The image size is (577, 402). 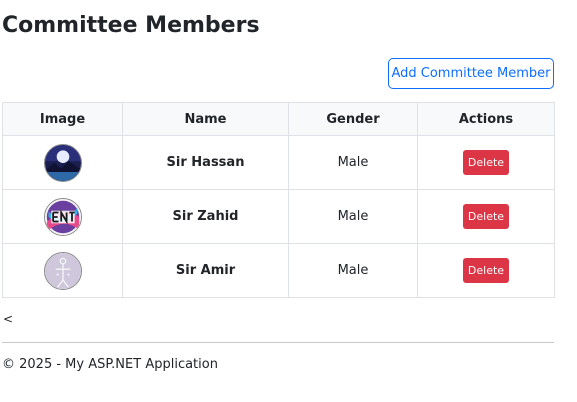 I want to click on column-header-gender: Gender, so click(x=353, y=119).